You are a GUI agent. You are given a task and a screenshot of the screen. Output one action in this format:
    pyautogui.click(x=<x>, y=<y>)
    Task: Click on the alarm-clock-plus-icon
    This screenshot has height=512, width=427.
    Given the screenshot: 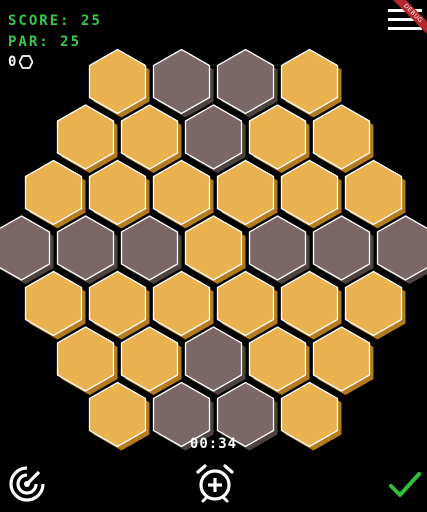 What is the action you would take?
    pyautogui.click(x=215, y=483)
    